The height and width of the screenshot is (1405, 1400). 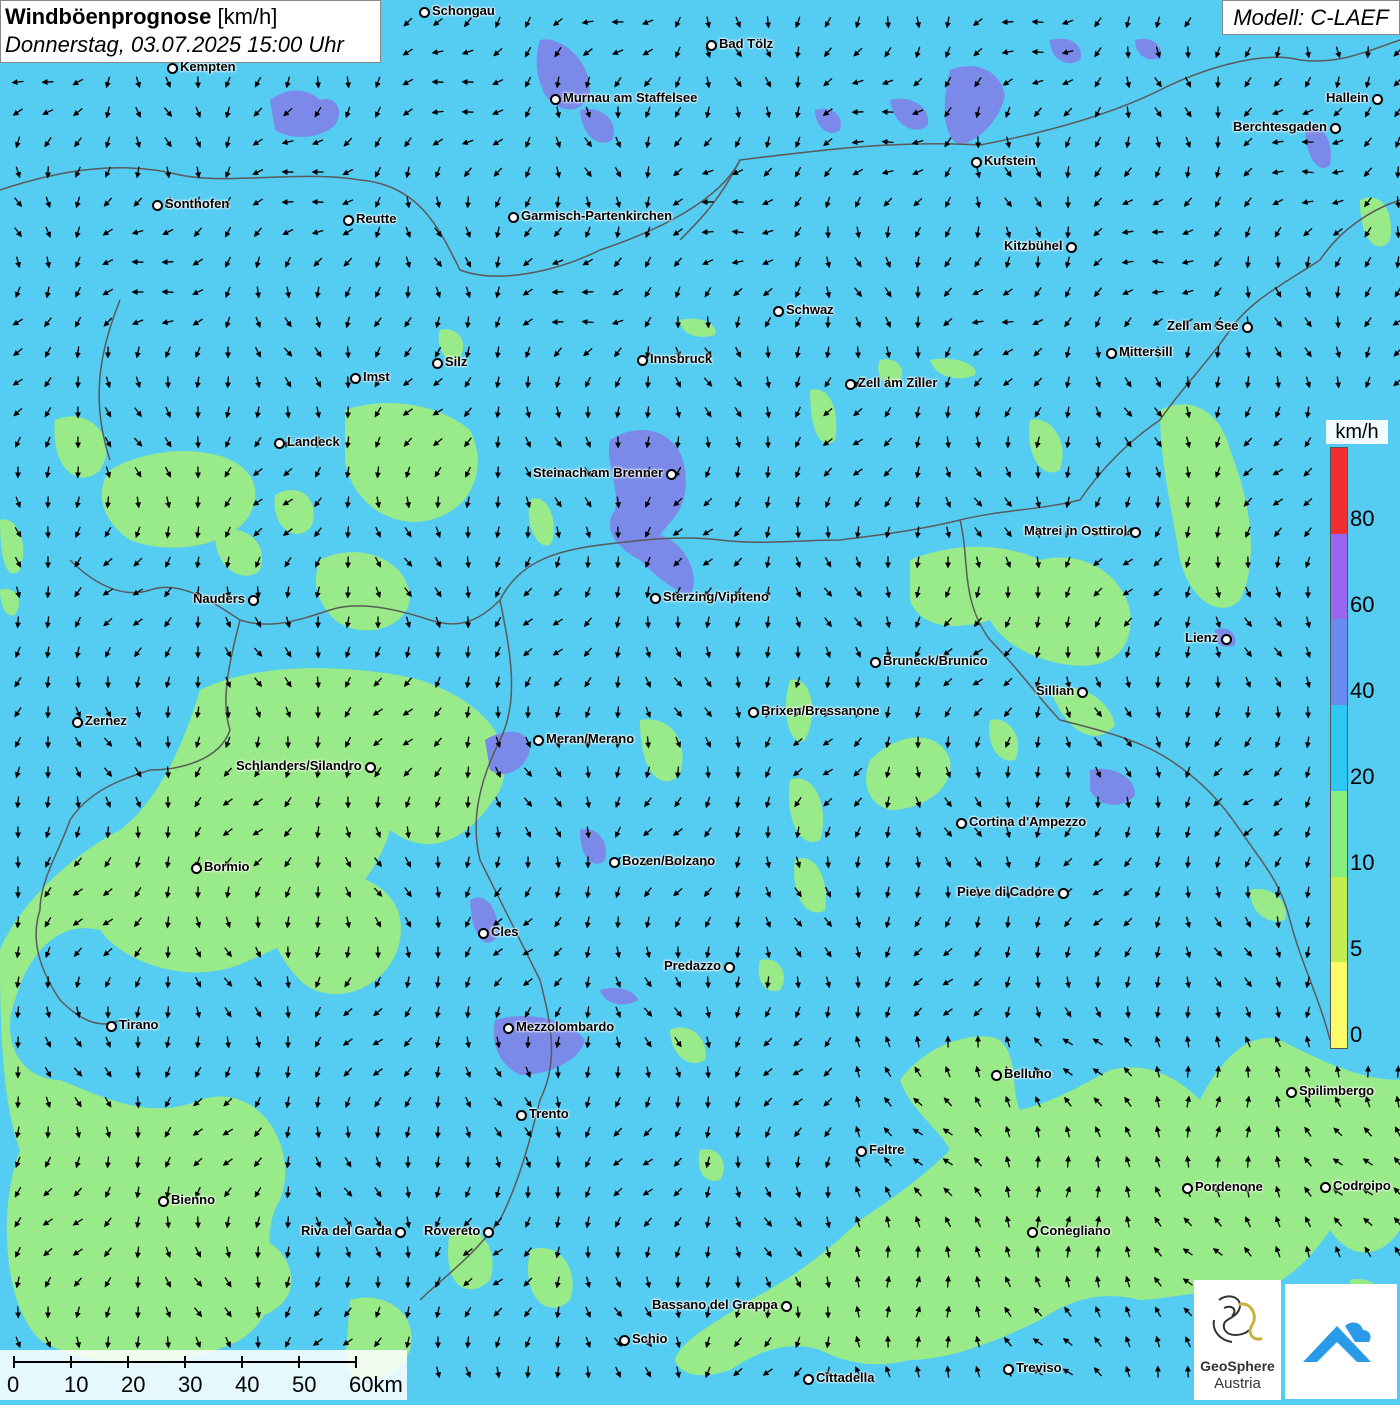 I want to click on city-label: Bruneck/Brunico, so click(x=935, y=660).